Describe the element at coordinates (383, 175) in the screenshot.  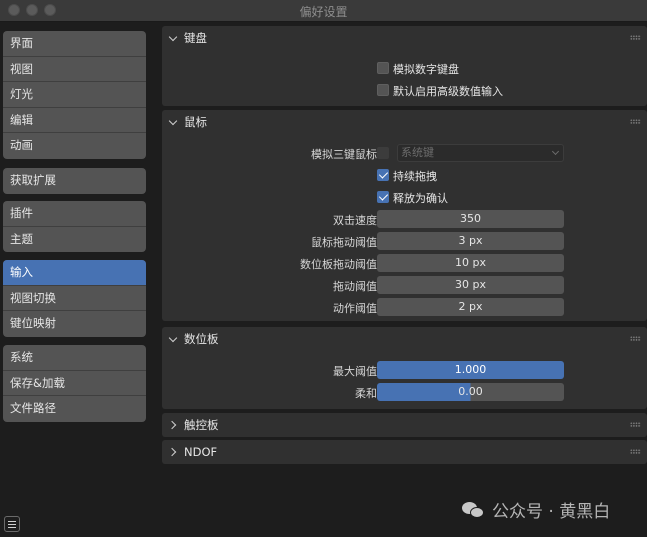
I see `continuous-drag-checkbox` at that location.